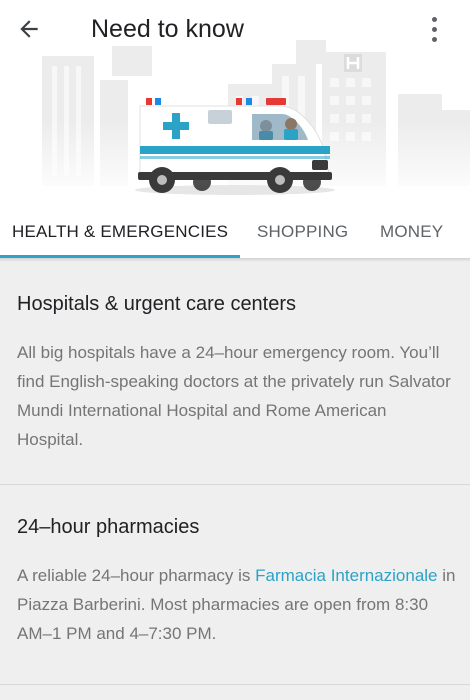 The width and height of the screenshot is (470, 700). I want to click on tab-bar: HEALTH & EMERGENCIES SHOPPING MONEY, so click(235, 232).